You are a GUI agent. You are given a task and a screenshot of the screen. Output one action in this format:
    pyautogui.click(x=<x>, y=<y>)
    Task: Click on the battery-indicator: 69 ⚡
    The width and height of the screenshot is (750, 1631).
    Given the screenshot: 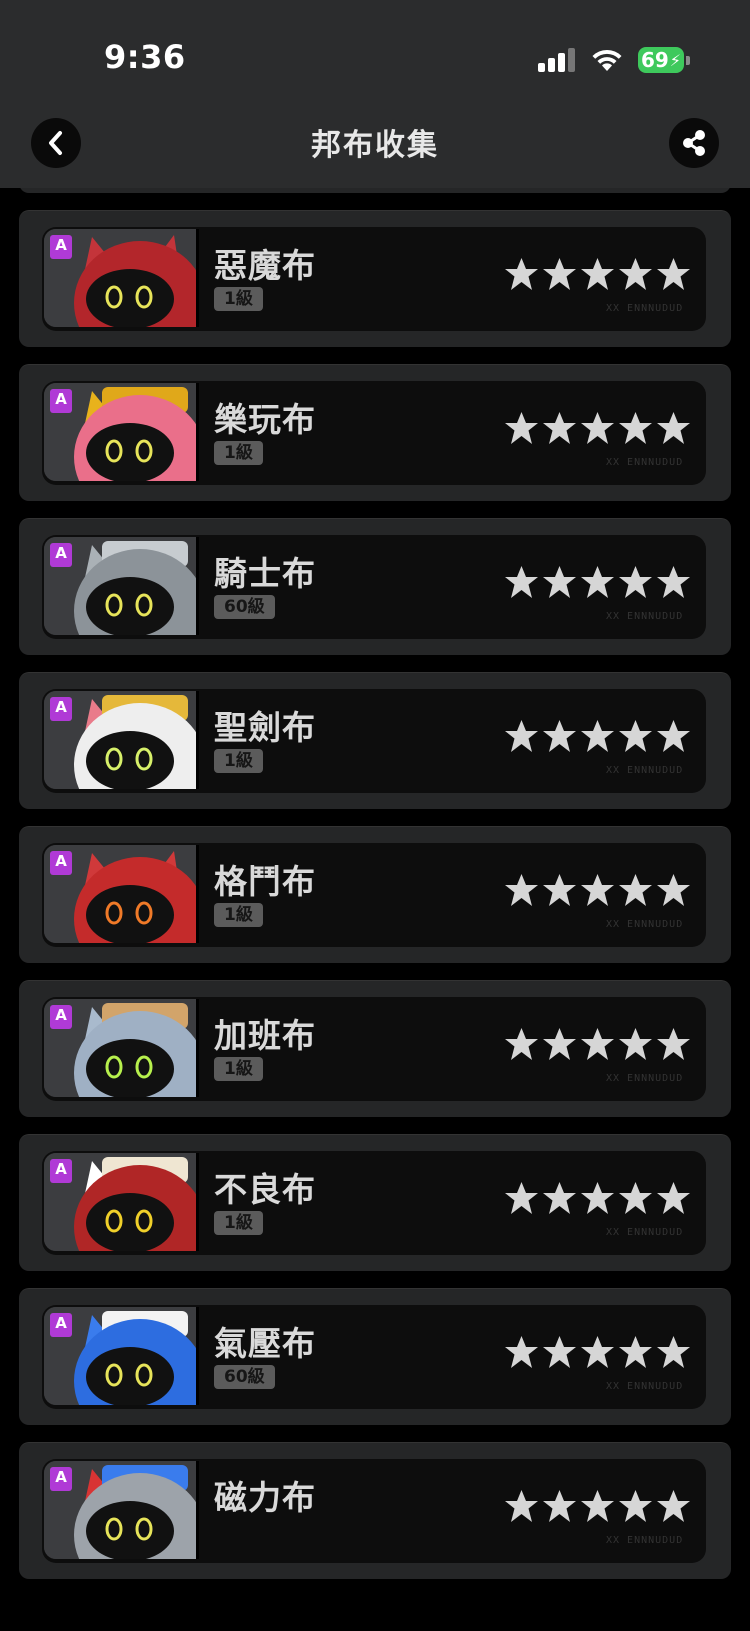 What is the action you would take?
    pyautogui.click(x=664, y=60)
    